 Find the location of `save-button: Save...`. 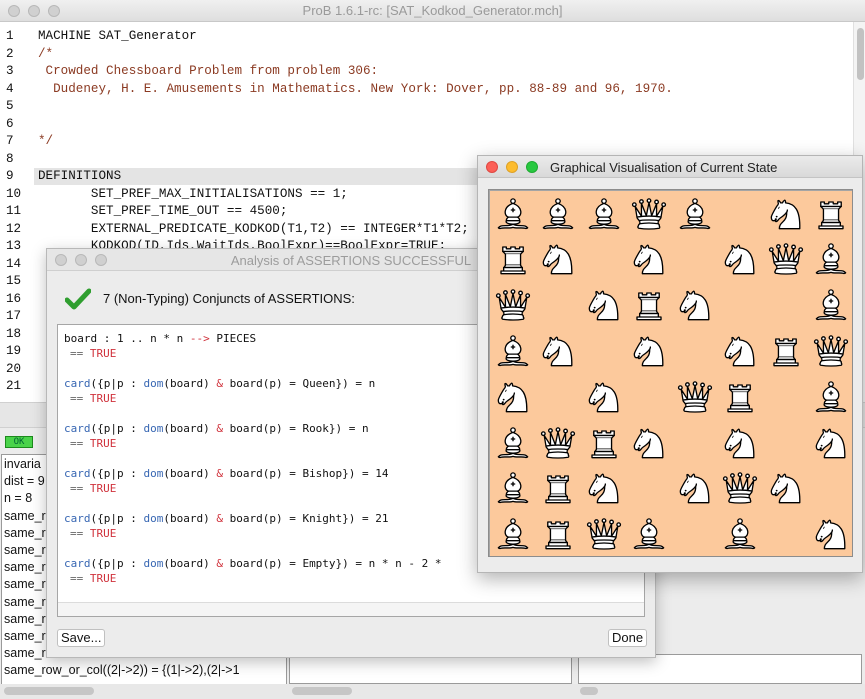

save-button: Save... is located at coordinates (81, 638).